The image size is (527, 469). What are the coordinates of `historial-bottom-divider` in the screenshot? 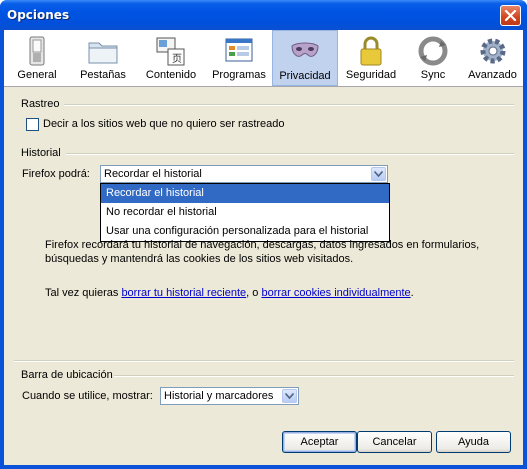 It's located at (264, 361).